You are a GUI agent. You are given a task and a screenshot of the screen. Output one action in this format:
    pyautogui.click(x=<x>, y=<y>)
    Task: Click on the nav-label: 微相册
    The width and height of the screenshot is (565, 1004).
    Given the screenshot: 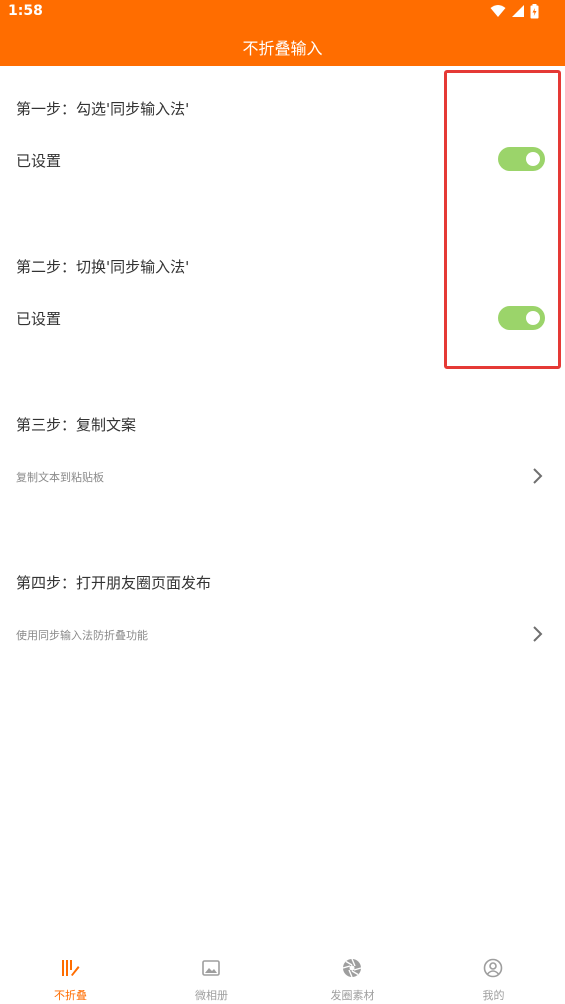 What is the action you would take?
    pyautogui.click(x=211, y=995)
    